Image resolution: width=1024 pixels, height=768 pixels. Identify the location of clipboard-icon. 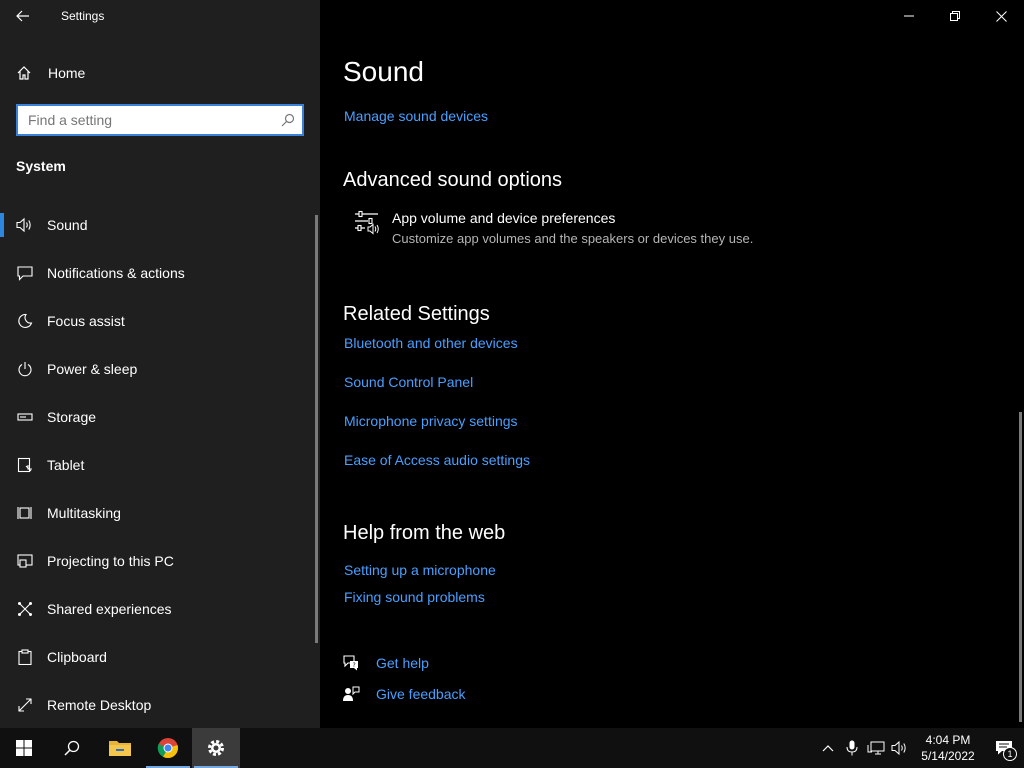
(23, 657).